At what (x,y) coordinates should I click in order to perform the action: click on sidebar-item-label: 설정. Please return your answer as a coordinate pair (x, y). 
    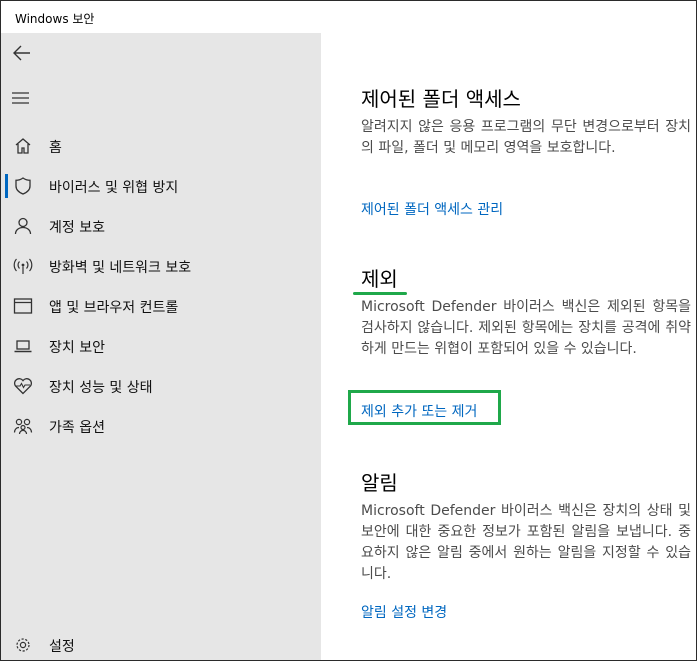
    Looking at the image, I should click on (62, 647).